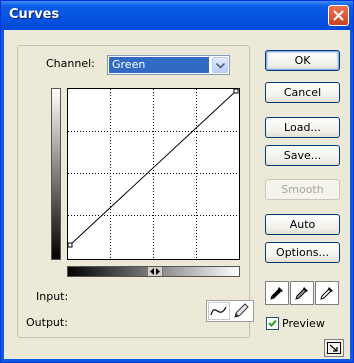 This screenshot has height=363, width=354. I want to click on black-point-eyedropper, so click(277, 293).